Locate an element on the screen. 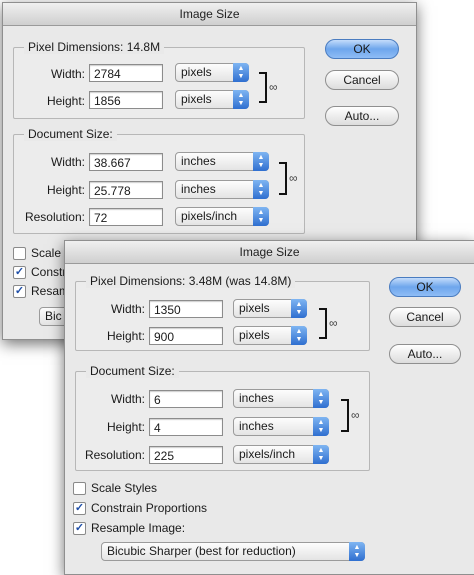 This screenshot has height=575, width=474. pixel-dimensions-legend: Pixel Dimensions: 3.48M (was 14.8M) is located at coordinates (191, 281).